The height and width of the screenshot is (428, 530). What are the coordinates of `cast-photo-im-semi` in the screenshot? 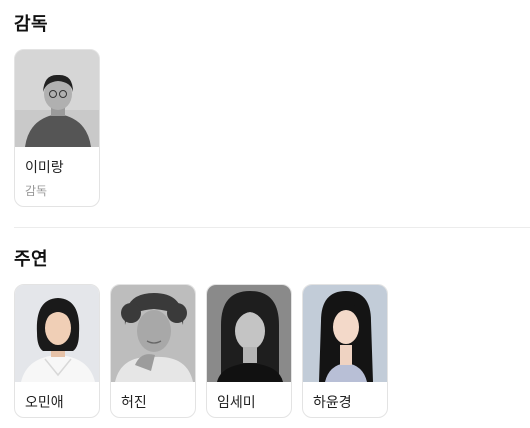 It's located at (249, 333).